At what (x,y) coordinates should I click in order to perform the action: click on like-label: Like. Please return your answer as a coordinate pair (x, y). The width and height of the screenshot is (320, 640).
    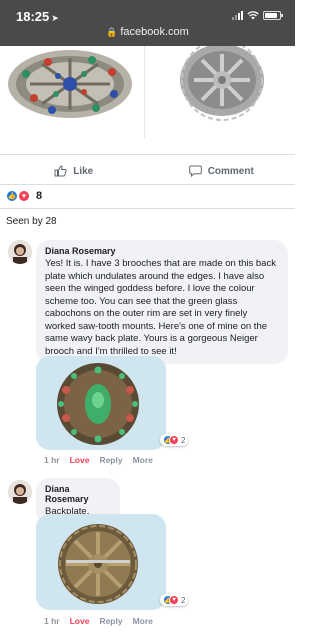
    Looking at the image, I should click on (83, 171).